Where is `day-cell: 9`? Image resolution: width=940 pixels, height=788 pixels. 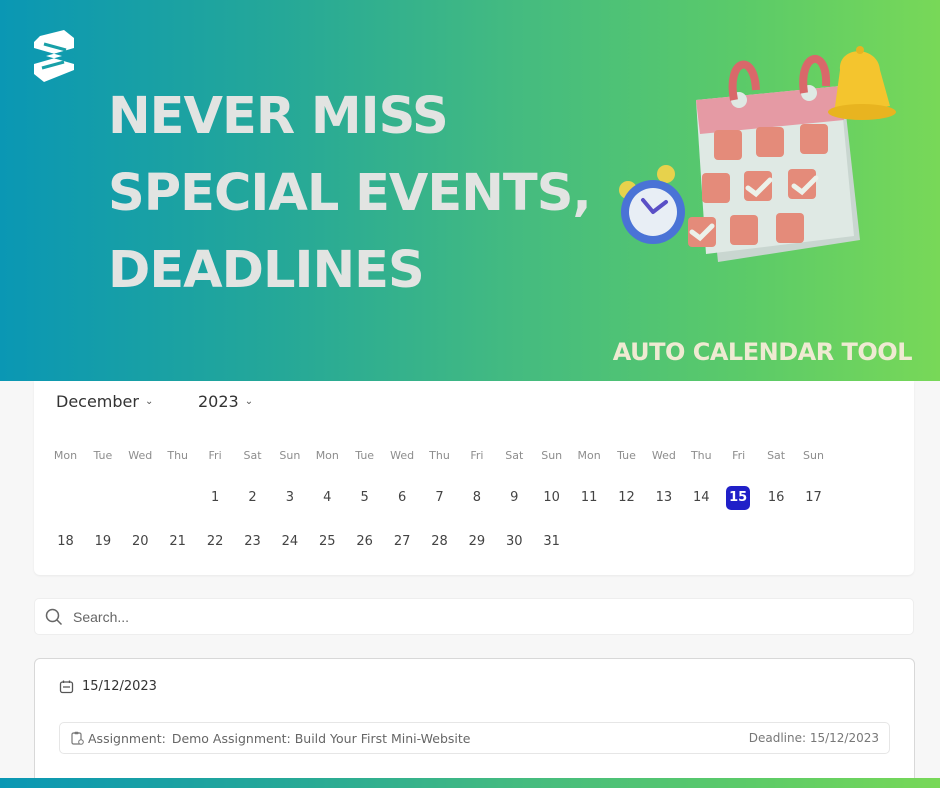
day-cell: 9 is located at coordinates (514, 498).